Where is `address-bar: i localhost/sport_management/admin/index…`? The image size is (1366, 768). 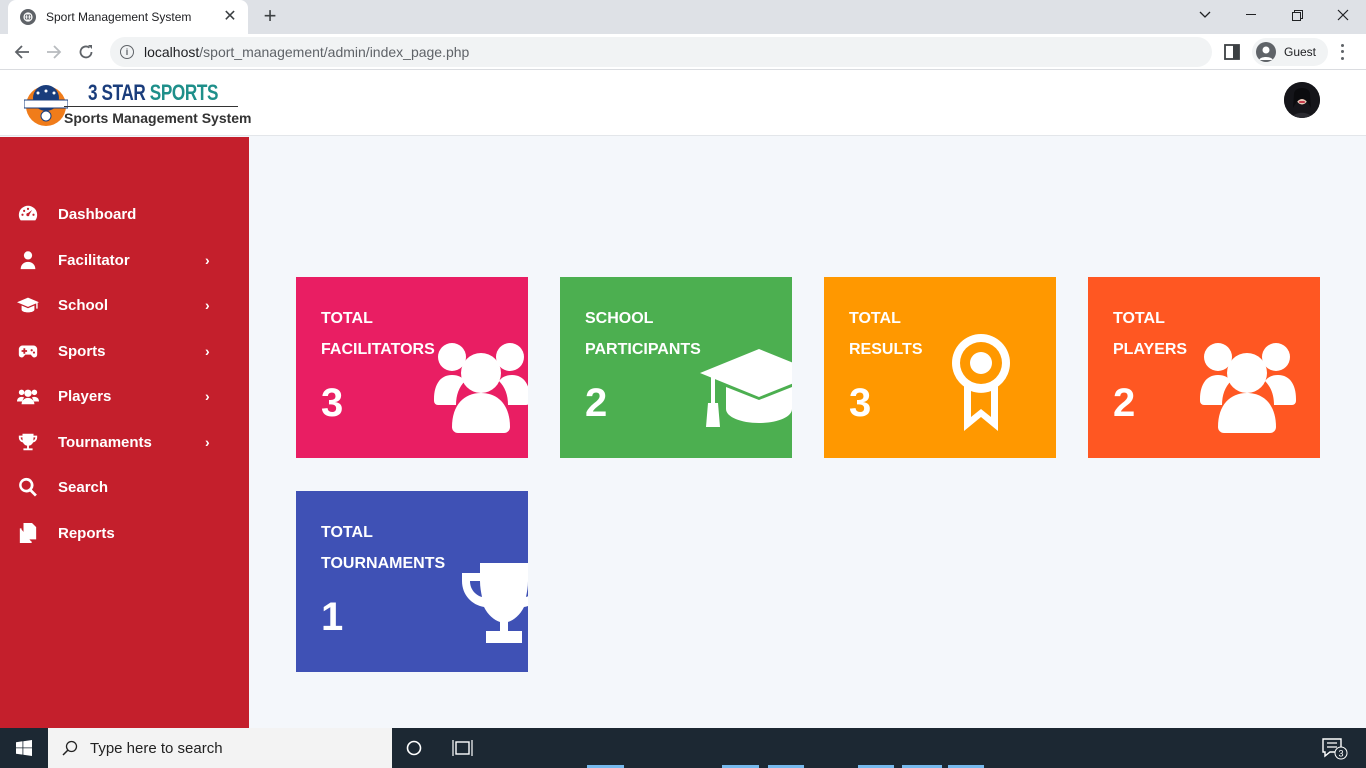 address-bar: i localhost/sport_management/admin/index… is located at coordinates (661, 52).